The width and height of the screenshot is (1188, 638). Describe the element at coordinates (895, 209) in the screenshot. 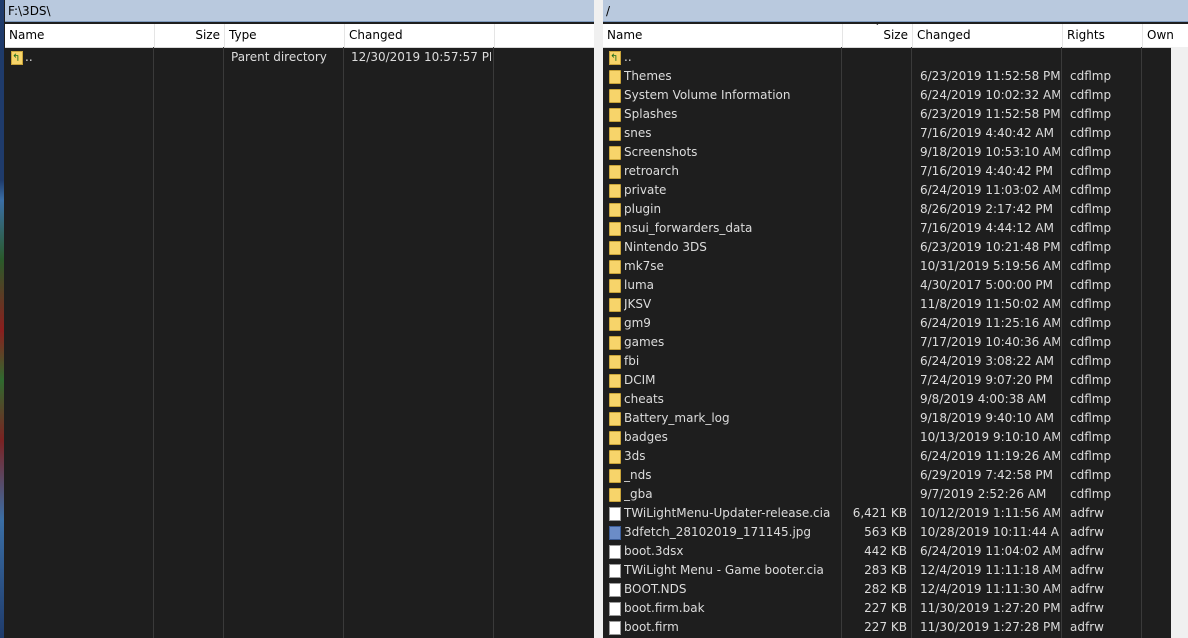

I see `table-row: plugin 8/26/2019 2:17:42 PM cdflmp` at that location.